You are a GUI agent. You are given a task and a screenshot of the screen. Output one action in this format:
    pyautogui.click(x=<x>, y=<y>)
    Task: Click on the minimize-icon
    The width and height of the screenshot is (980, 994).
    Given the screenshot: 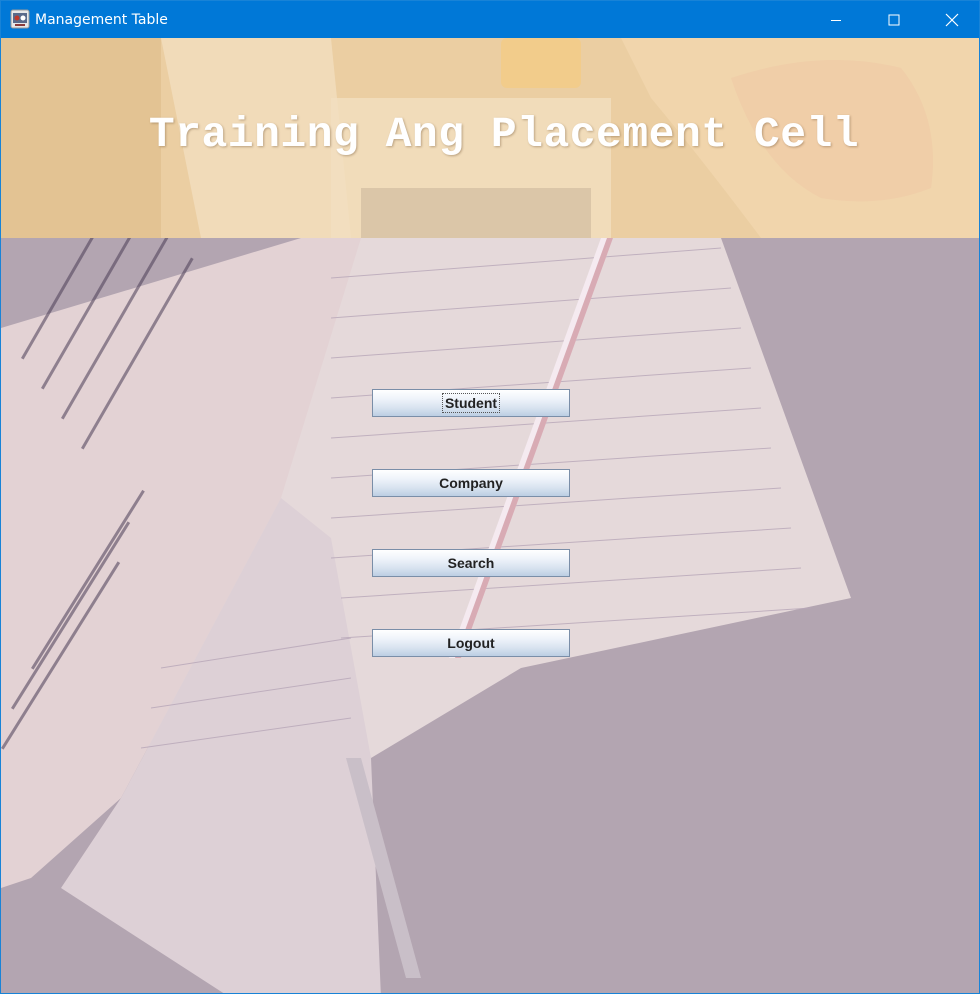 What is the action you would take?
    pyautogui.click(x=836, y=20)
    